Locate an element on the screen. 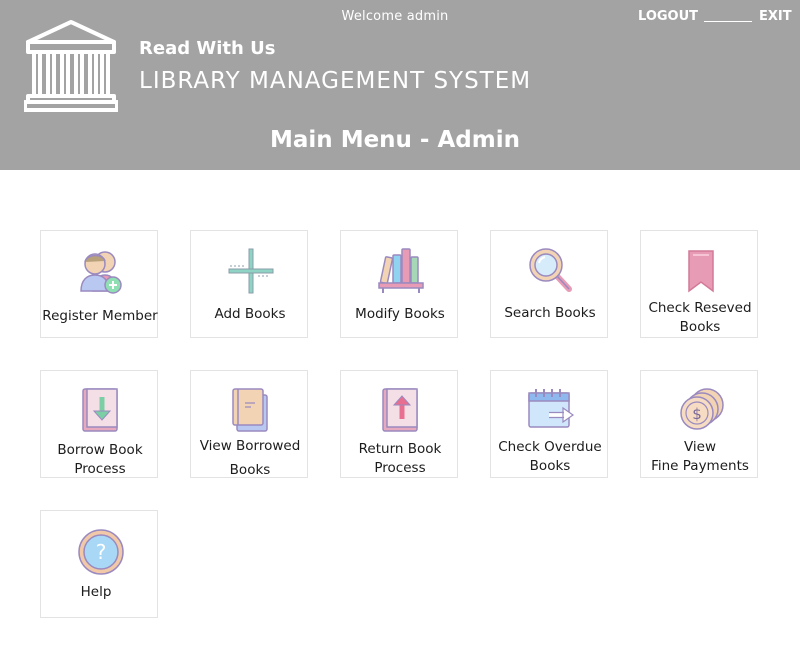 This screenshot has width=800, height=663. add-user-icon is located at coordinates (101, 272).